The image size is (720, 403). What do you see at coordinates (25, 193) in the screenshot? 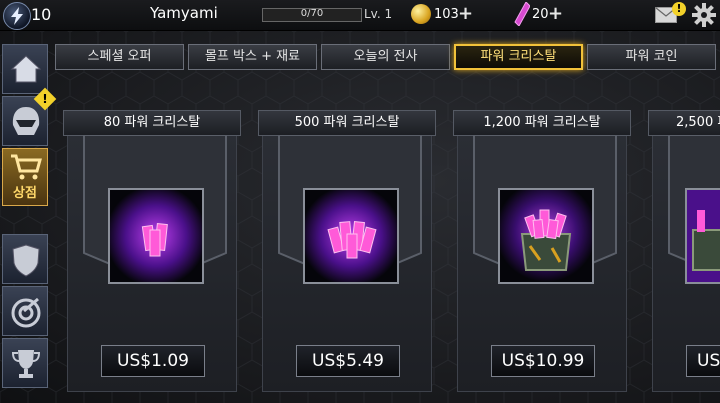
I see `shop-label: 상점` at bounding box center [25, 193].